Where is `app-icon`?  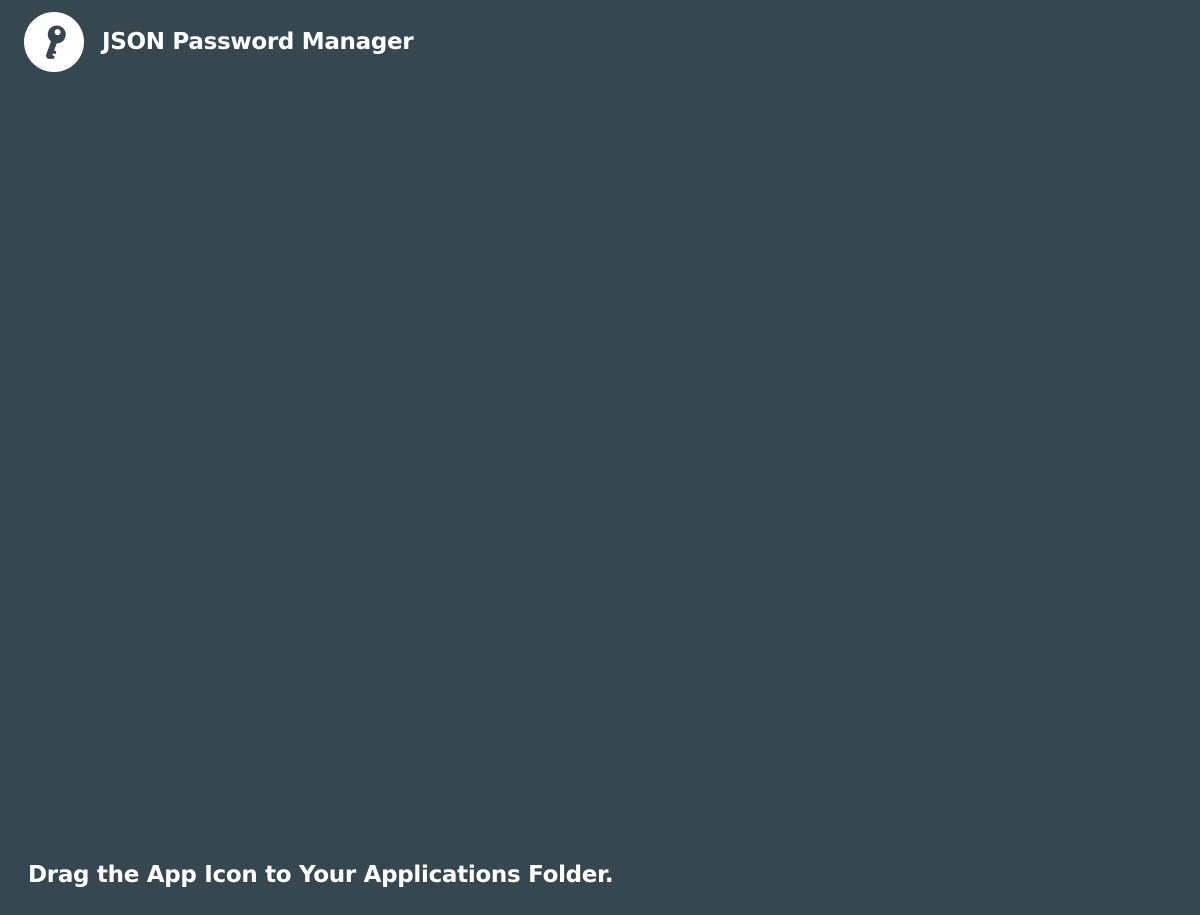
app-icon is located at coordinates (54, 42).